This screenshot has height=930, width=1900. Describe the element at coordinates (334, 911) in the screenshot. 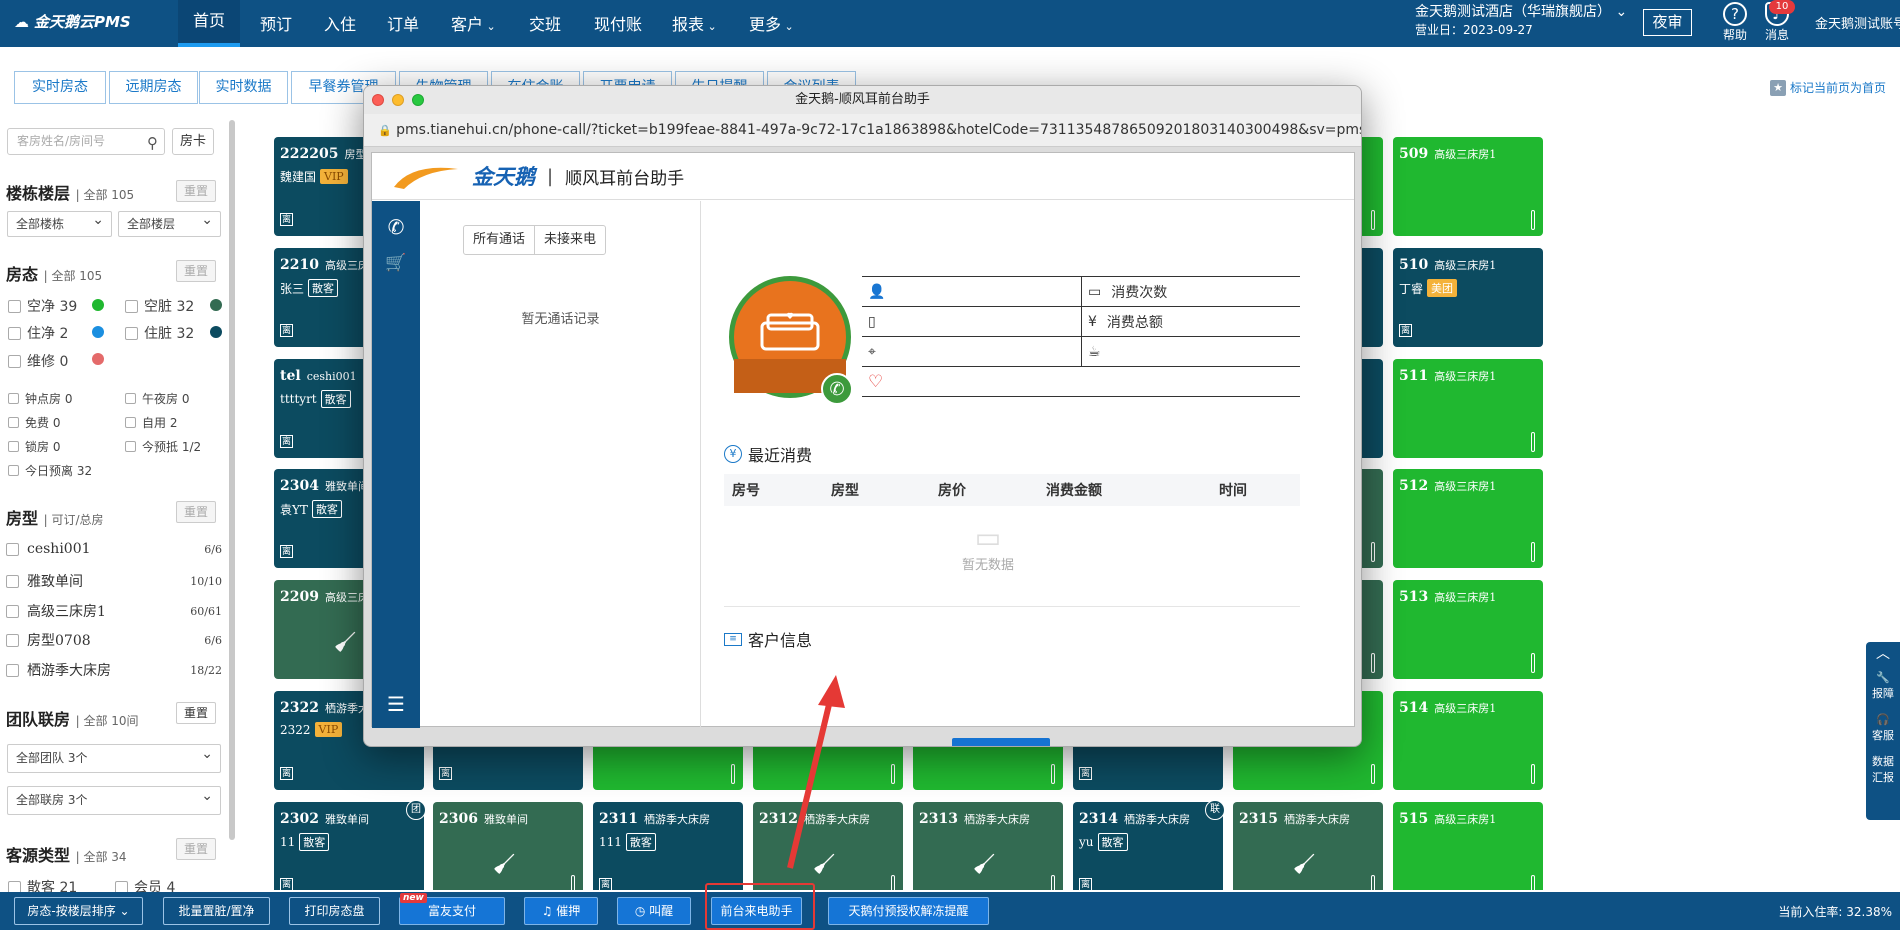

I see `print-status-button: 打印房态盘` at that location.